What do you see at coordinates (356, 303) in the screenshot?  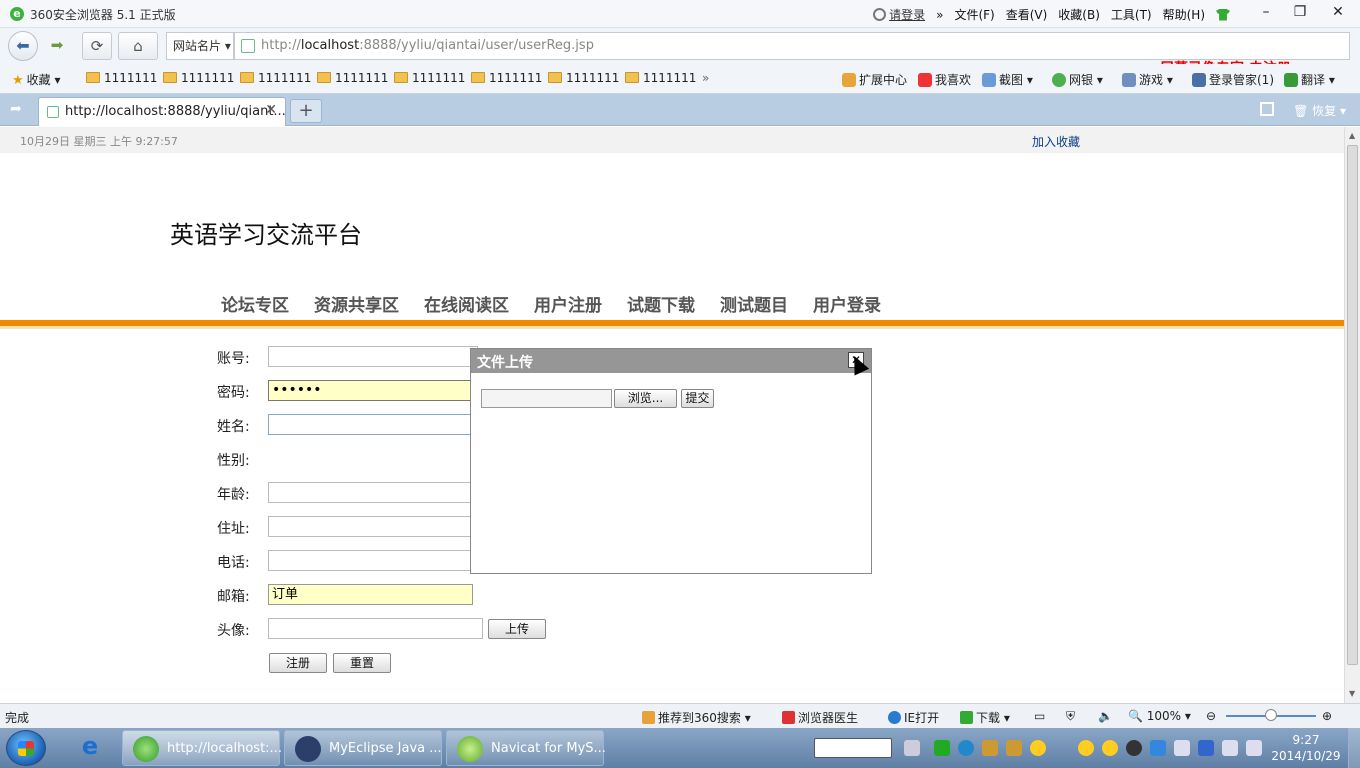 I see `nav-resources: 资源共享区` at bounding box center [356, 303].